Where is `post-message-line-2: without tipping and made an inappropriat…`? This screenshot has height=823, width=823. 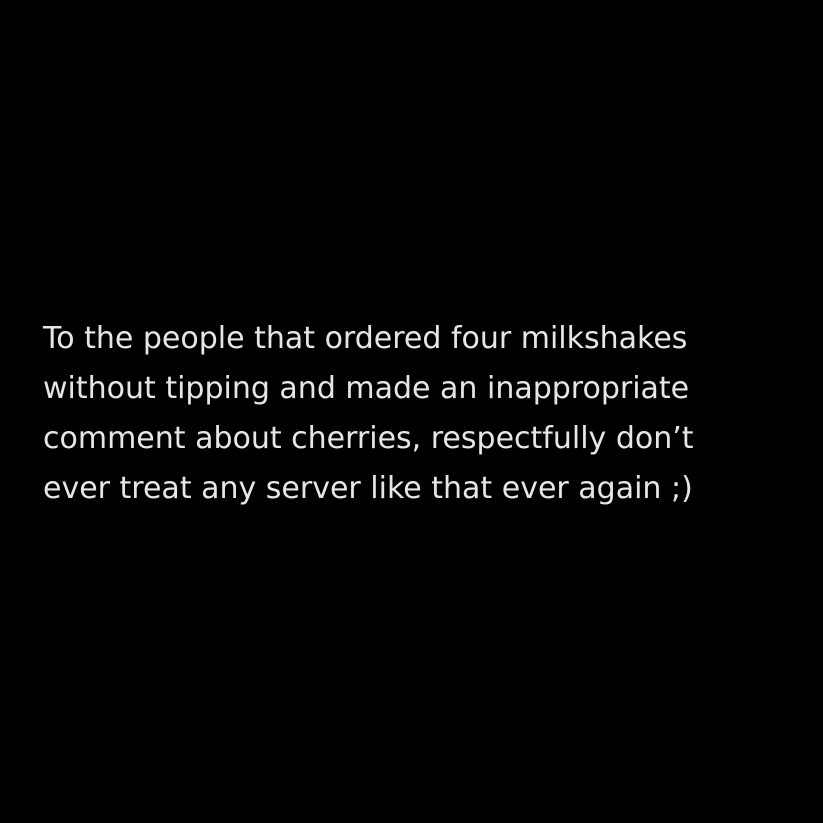
post-message-line-2: without tipping and made an inappropriat… is located at coordinates (366, 388).